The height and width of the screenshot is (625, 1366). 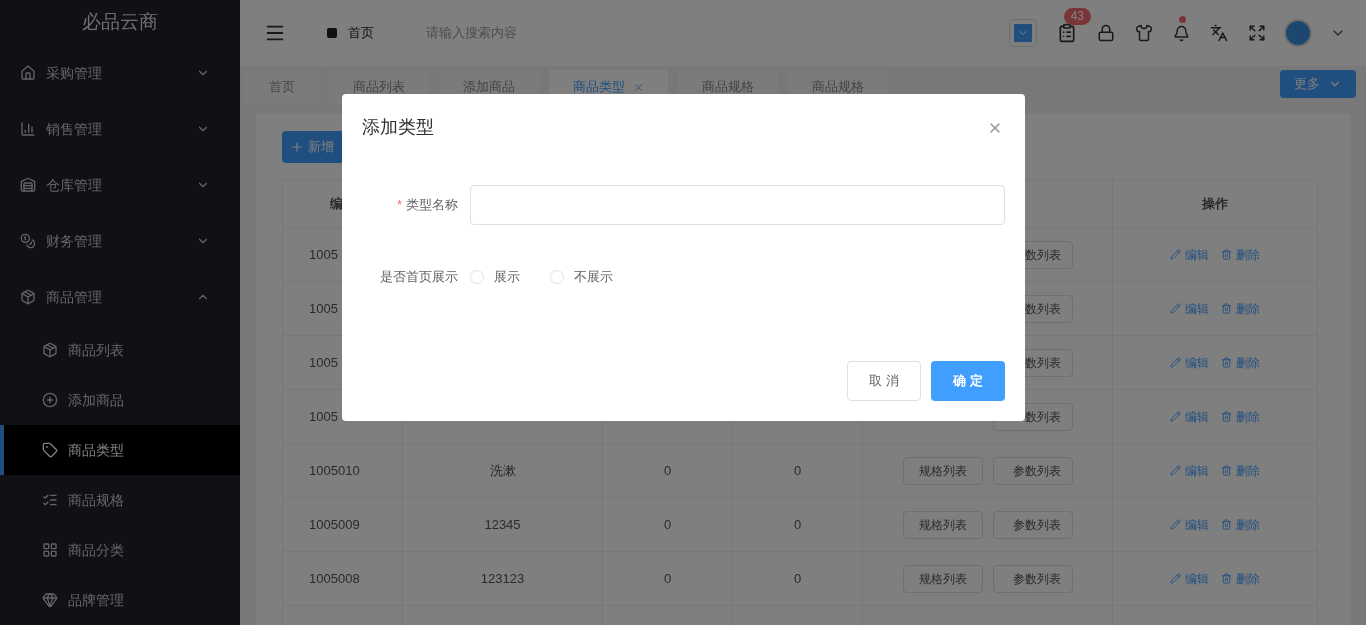 I want to click on lock-icon, so click(x=1106, y=33).